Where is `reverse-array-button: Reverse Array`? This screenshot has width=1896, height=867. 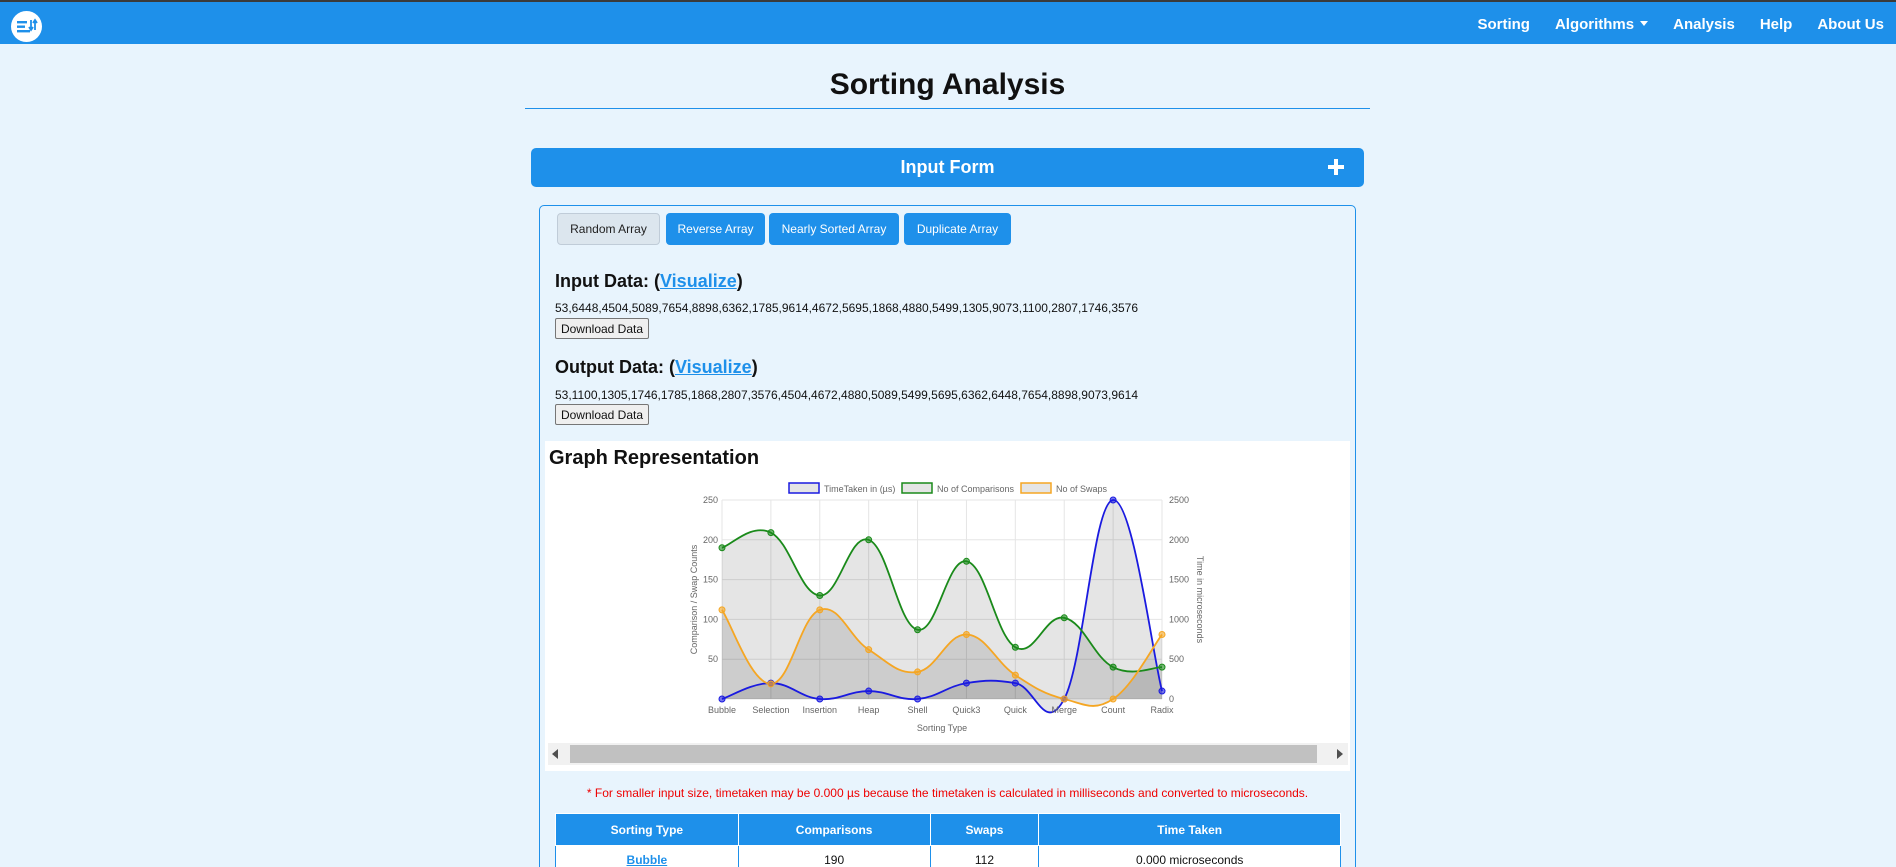
reverse-array-button: Reverse Array is located at coordinates (715, 229).